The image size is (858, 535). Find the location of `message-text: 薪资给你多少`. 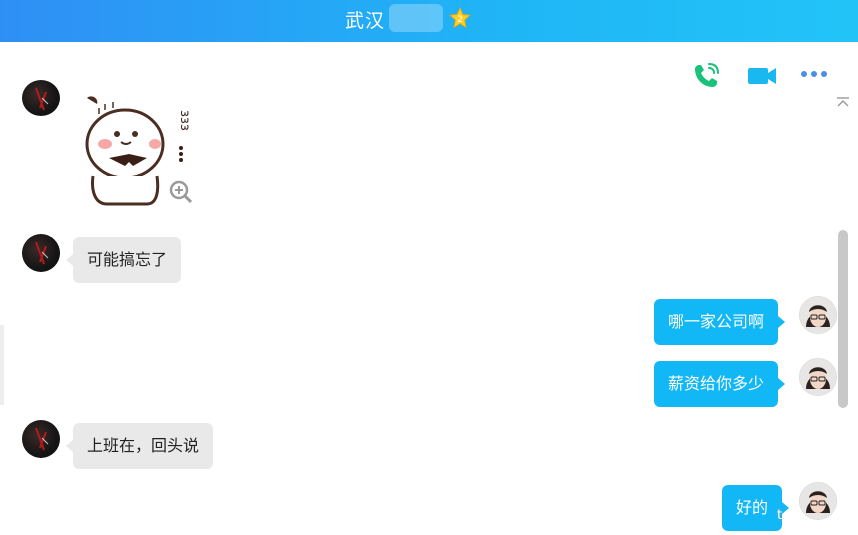

message-text: 薪资给你多少 is located at coordinates (716, 383).